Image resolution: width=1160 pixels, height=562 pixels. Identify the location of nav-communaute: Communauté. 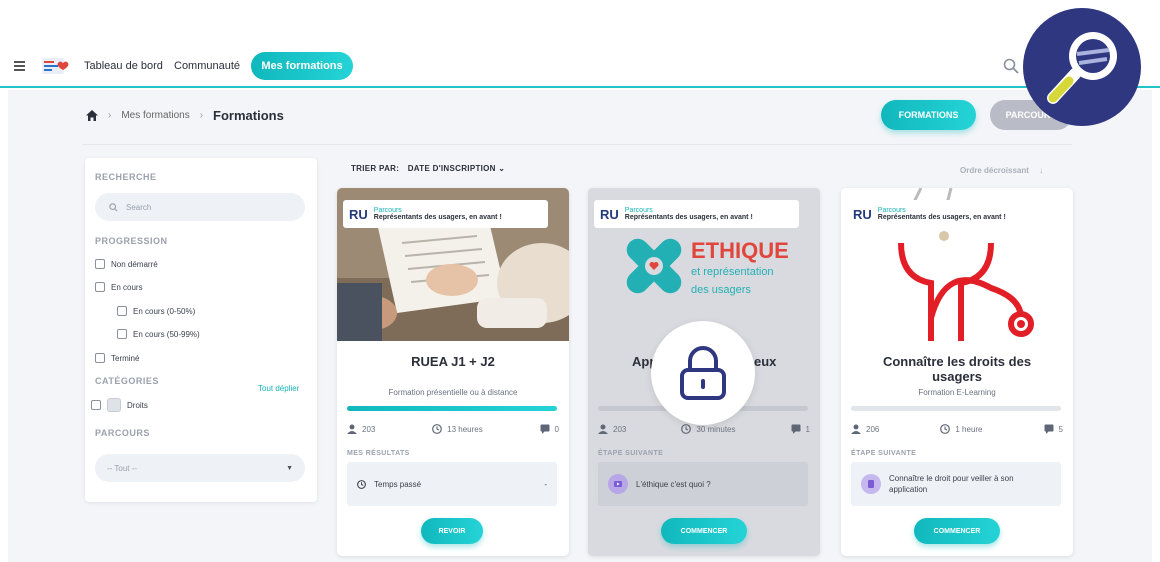
(207, 66).